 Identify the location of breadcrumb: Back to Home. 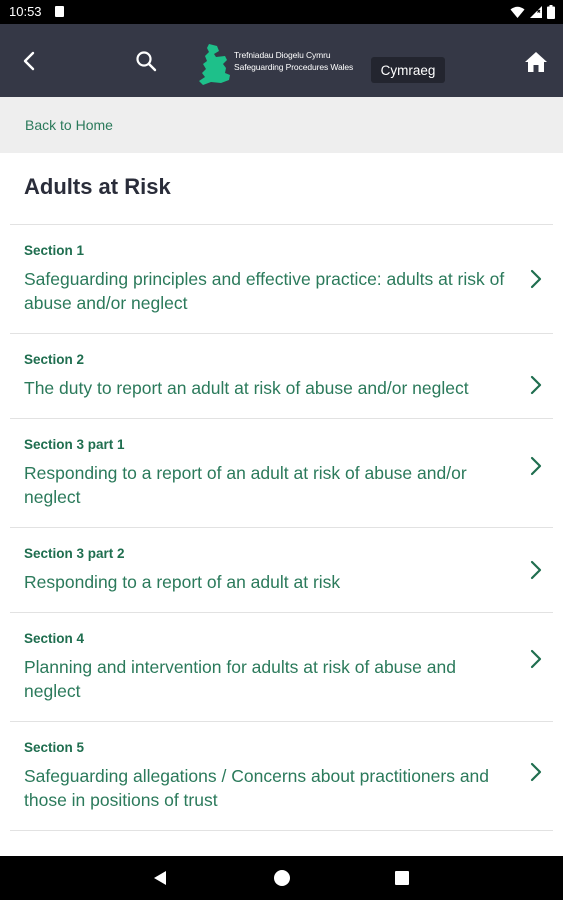
(281, 125).